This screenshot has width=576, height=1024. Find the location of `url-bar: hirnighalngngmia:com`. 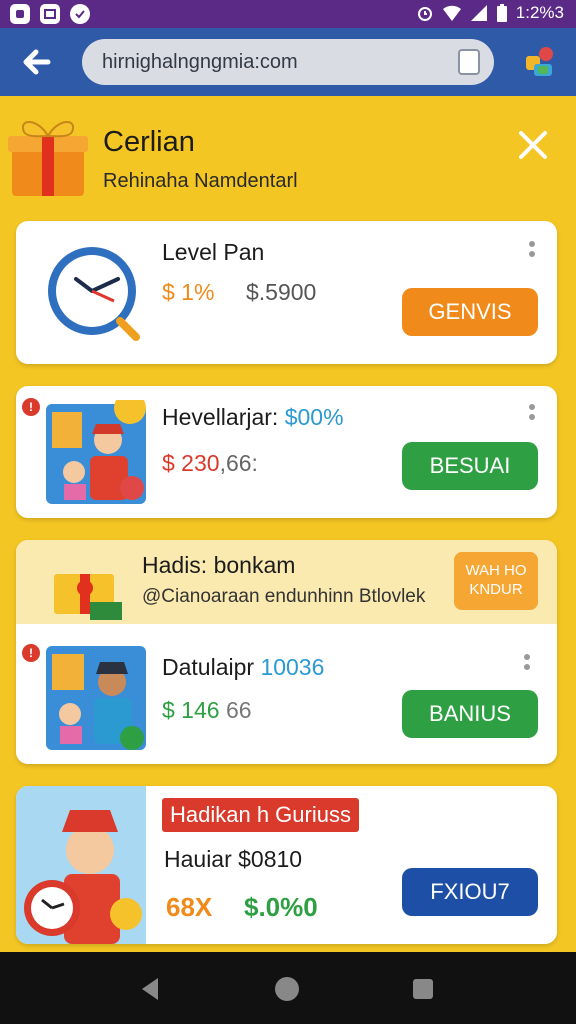

url-bar: hirnighalngngmia:com is located at coordinates (288, 62).